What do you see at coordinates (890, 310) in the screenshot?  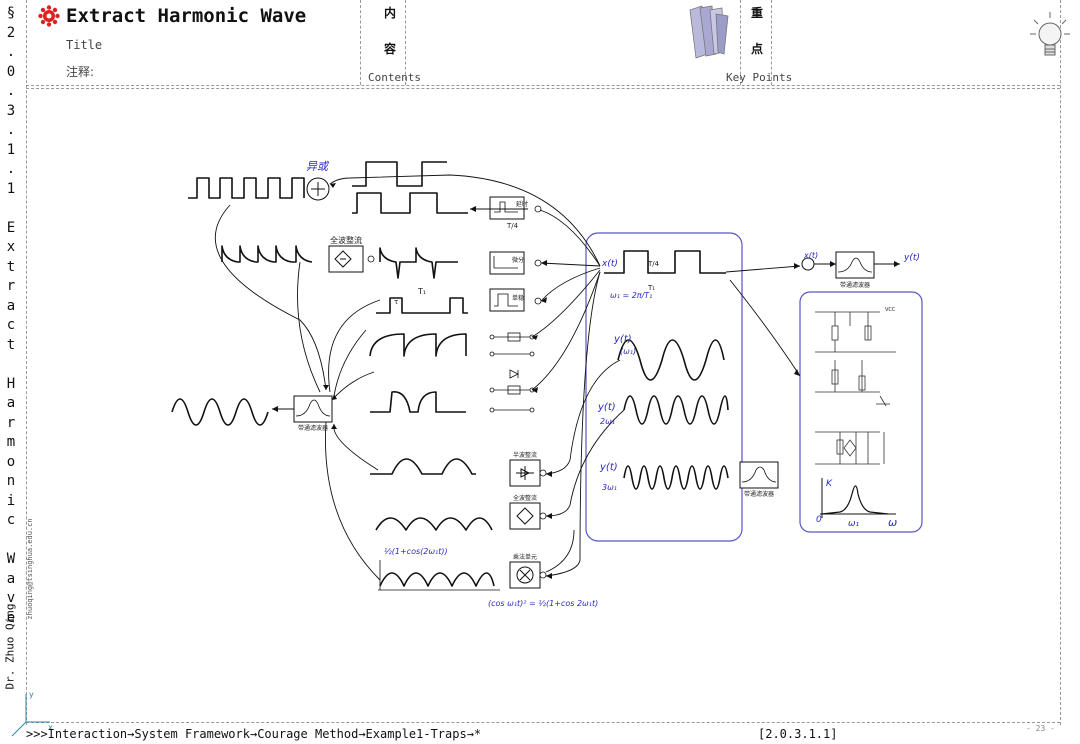 I see `vcc-label: VCC` at bounding box center [890, 310].